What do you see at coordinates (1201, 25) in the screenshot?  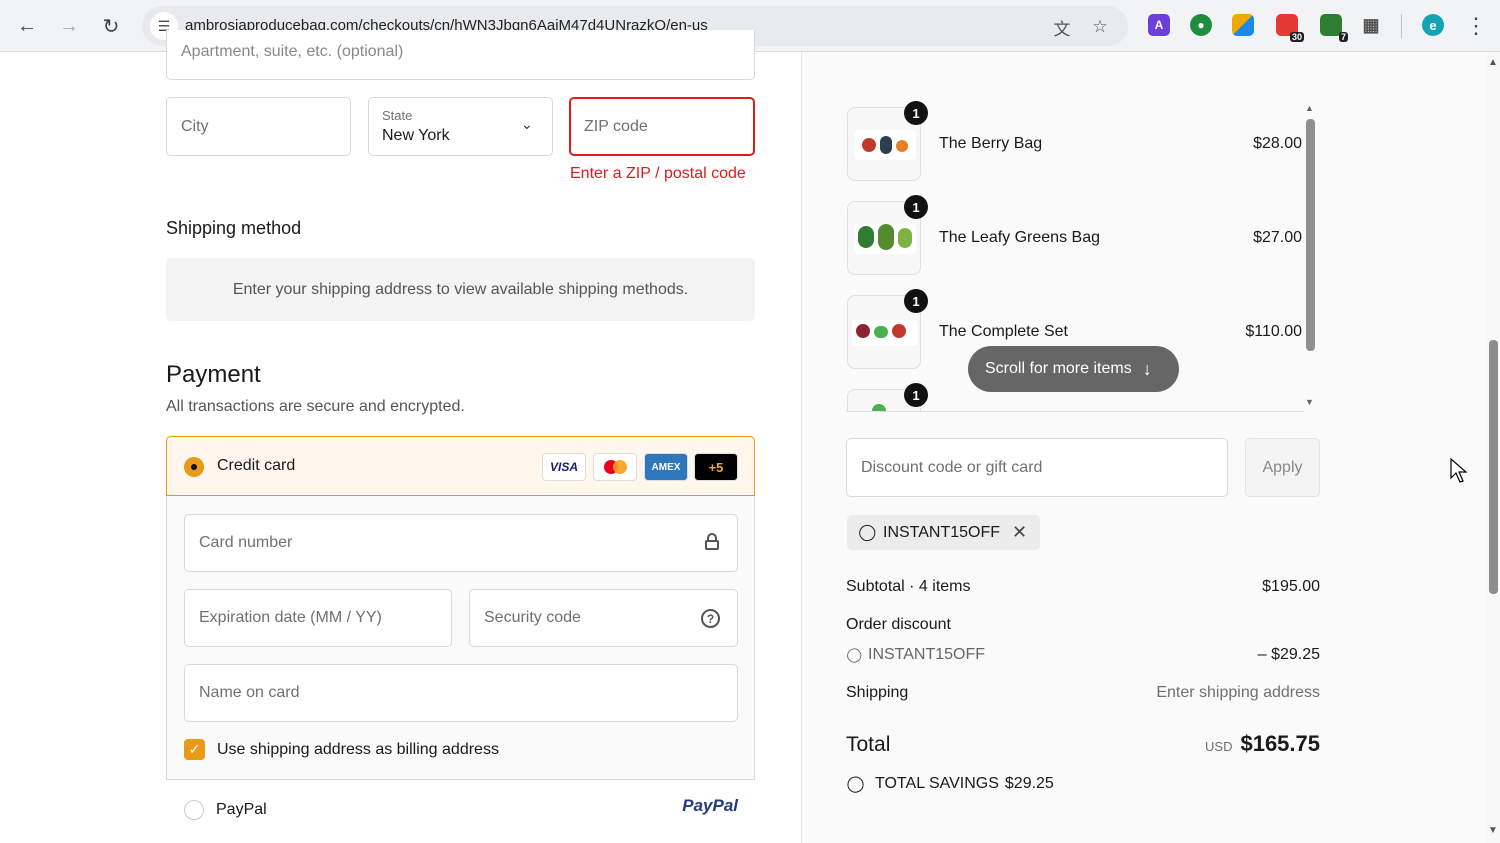 I see `ext-green-circle-icon: ●` at bounding box center [1201, 25].